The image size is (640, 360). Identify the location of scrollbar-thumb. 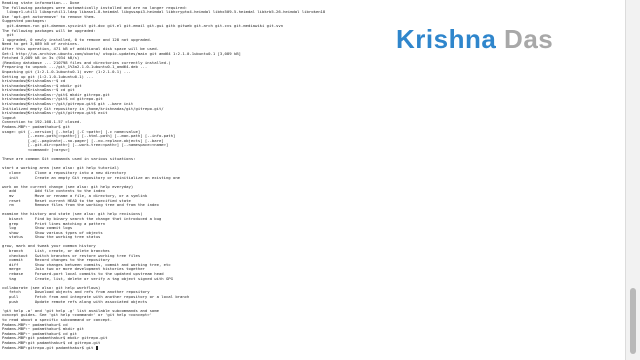
(633, 321).